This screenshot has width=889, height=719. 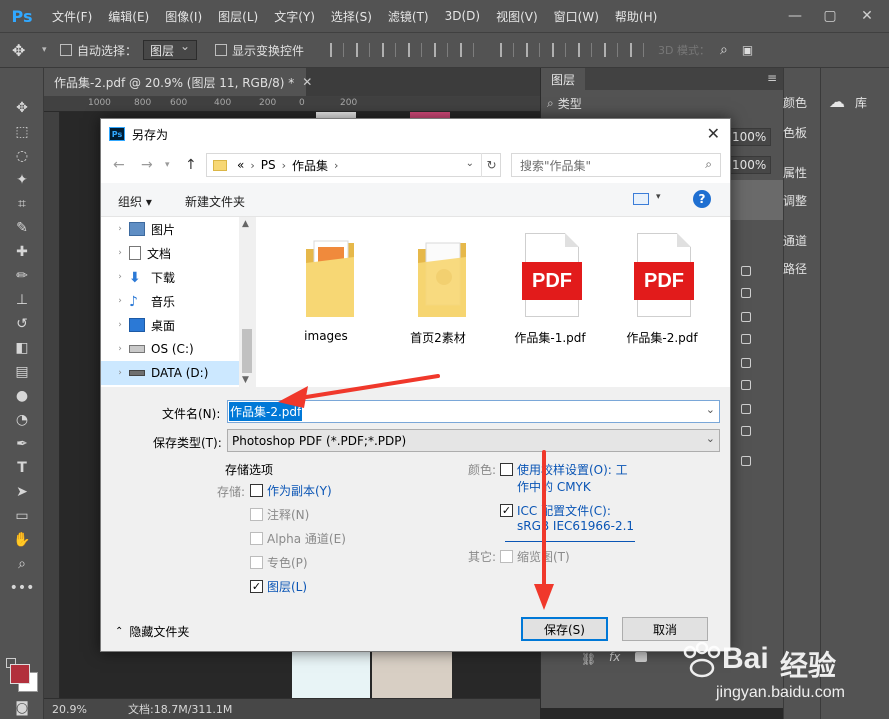 I want to click on view-options-icon, so click(x=641, y=199).